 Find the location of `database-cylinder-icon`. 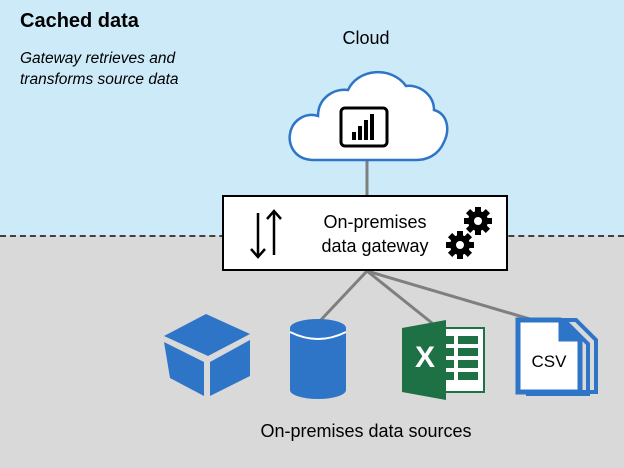

database-cylinder-icon is located at coordinates (318, 359).